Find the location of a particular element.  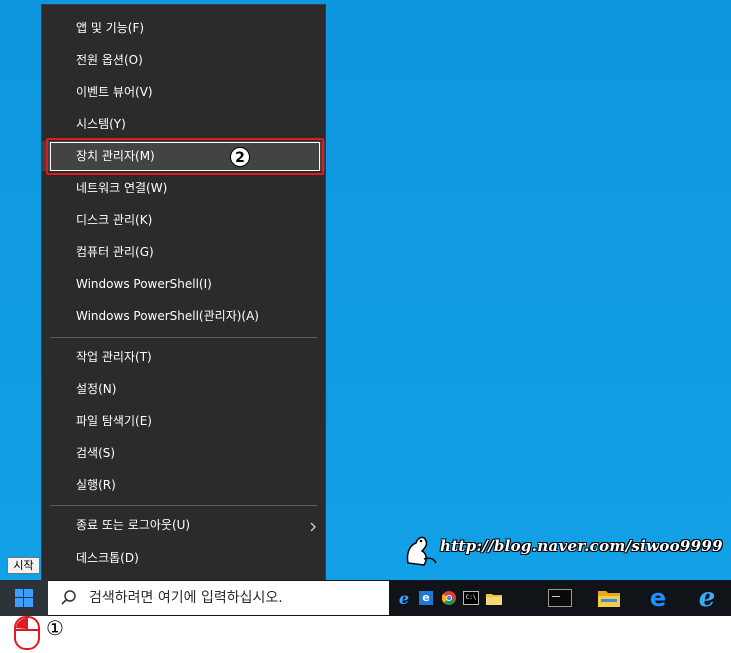

menu-item-powershell: Windows PowerShell(I) is located at coordinates (183, 284).